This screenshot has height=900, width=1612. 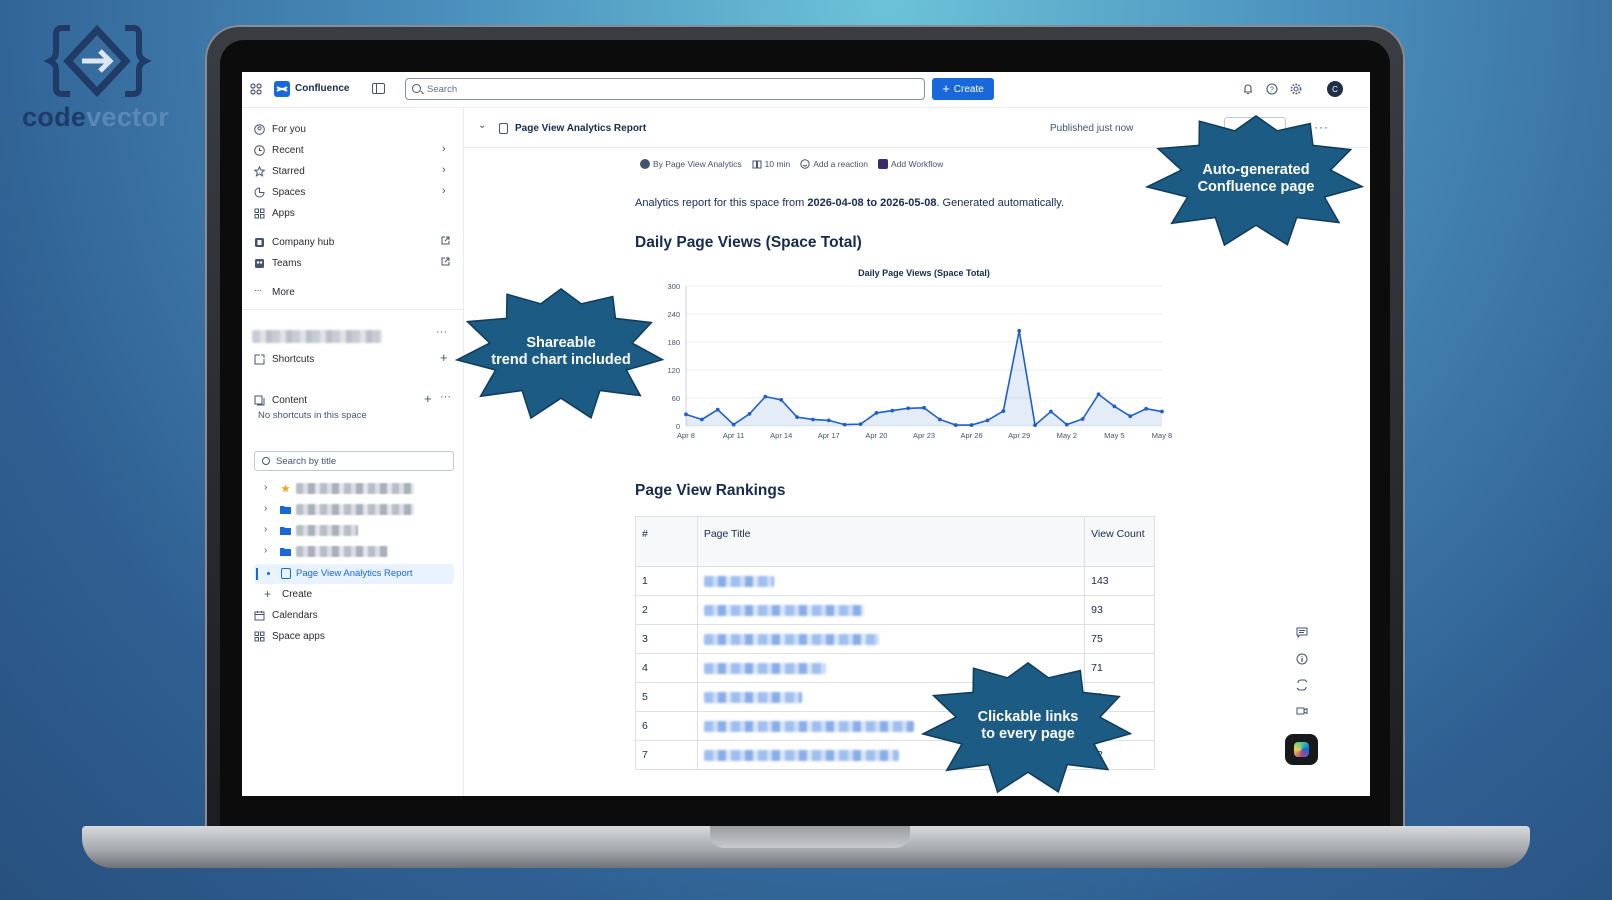 I want to click on active-indicator, so click(x=257, y=574).